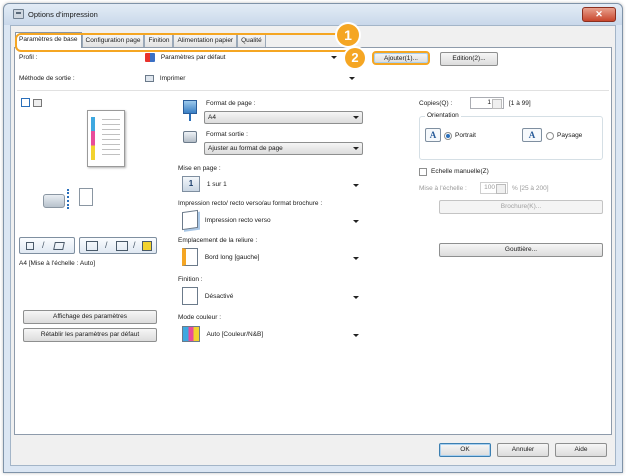 This screenshot has width=626, height=476. I want to click on title-bar: Options d'impression ✕, so click(313, 14).